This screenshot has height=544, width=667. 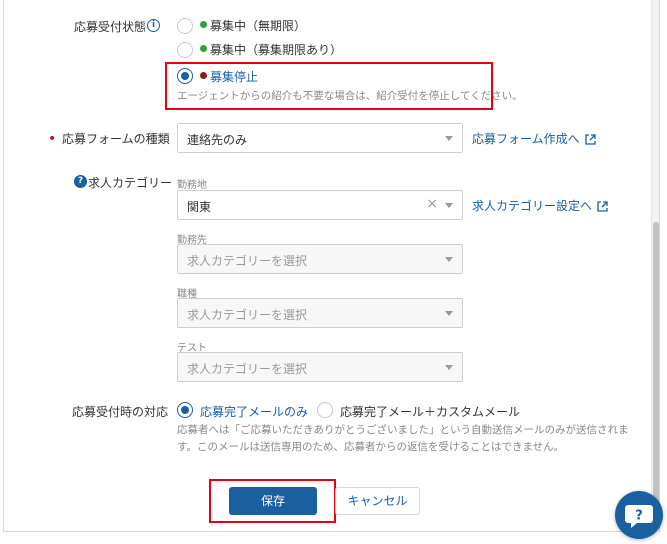 I want to click on category-jobtype-placeholder: 求人カテゴリーを選択, so click(x=247, y=315).